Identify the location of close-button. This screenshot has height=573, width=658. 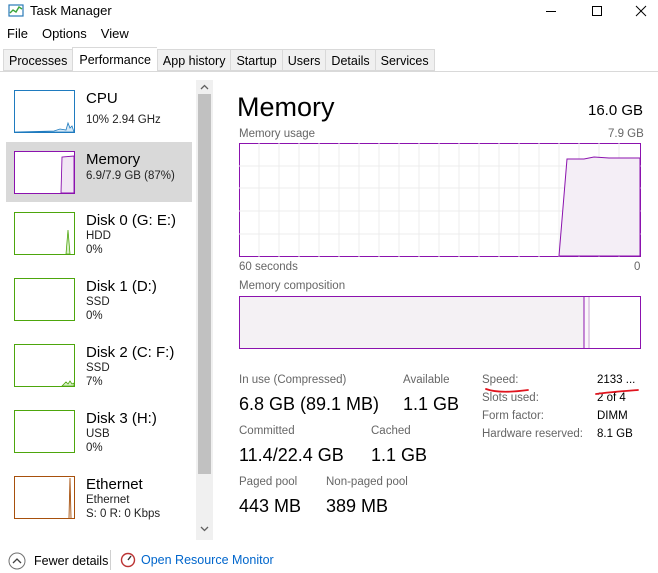
(638, 11).